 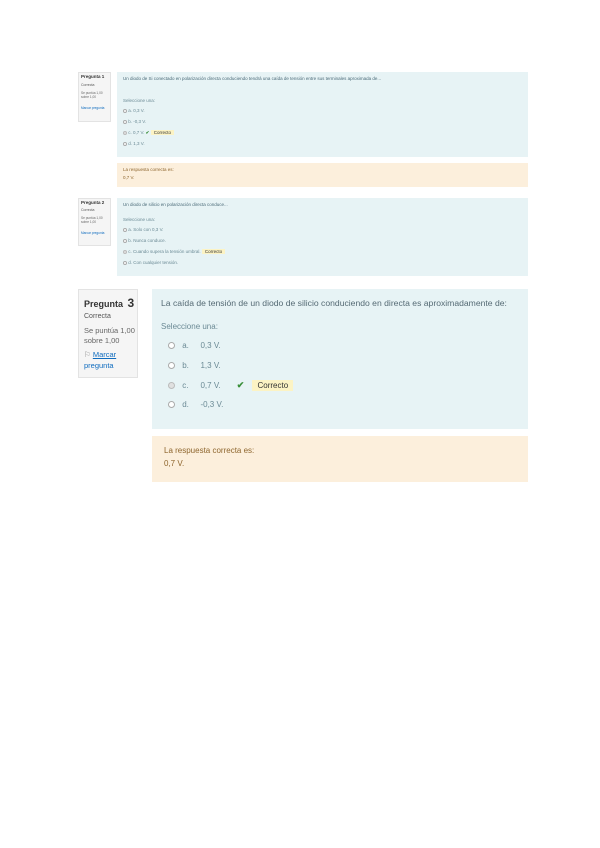 I want to click on q1-option-b-letter: b., so click(x=130, y=121).